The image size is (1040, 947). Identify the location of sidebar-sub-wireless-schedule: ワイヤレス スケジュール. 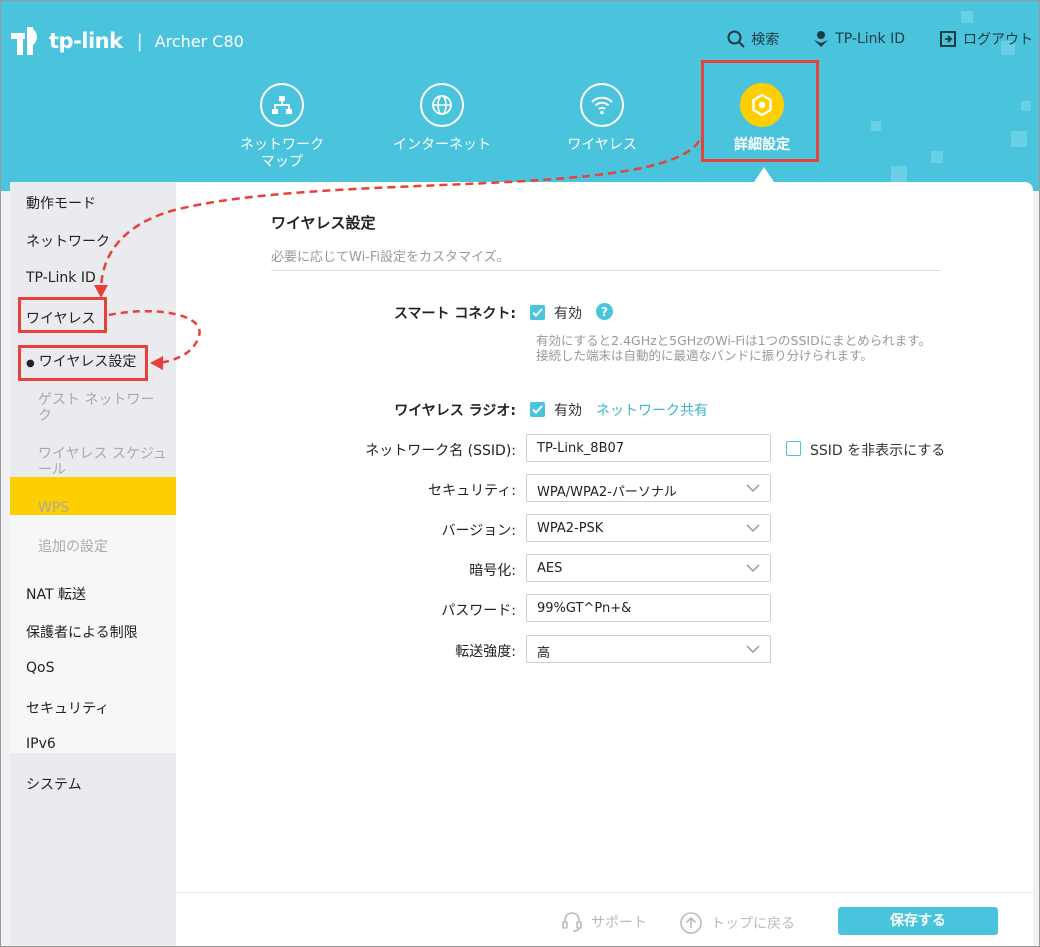
(103, 462).